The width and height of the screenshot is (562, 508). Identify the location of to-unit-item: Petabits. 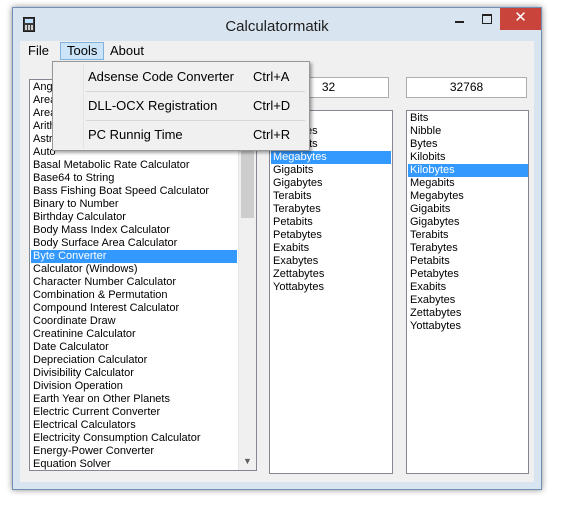
(468, 261).